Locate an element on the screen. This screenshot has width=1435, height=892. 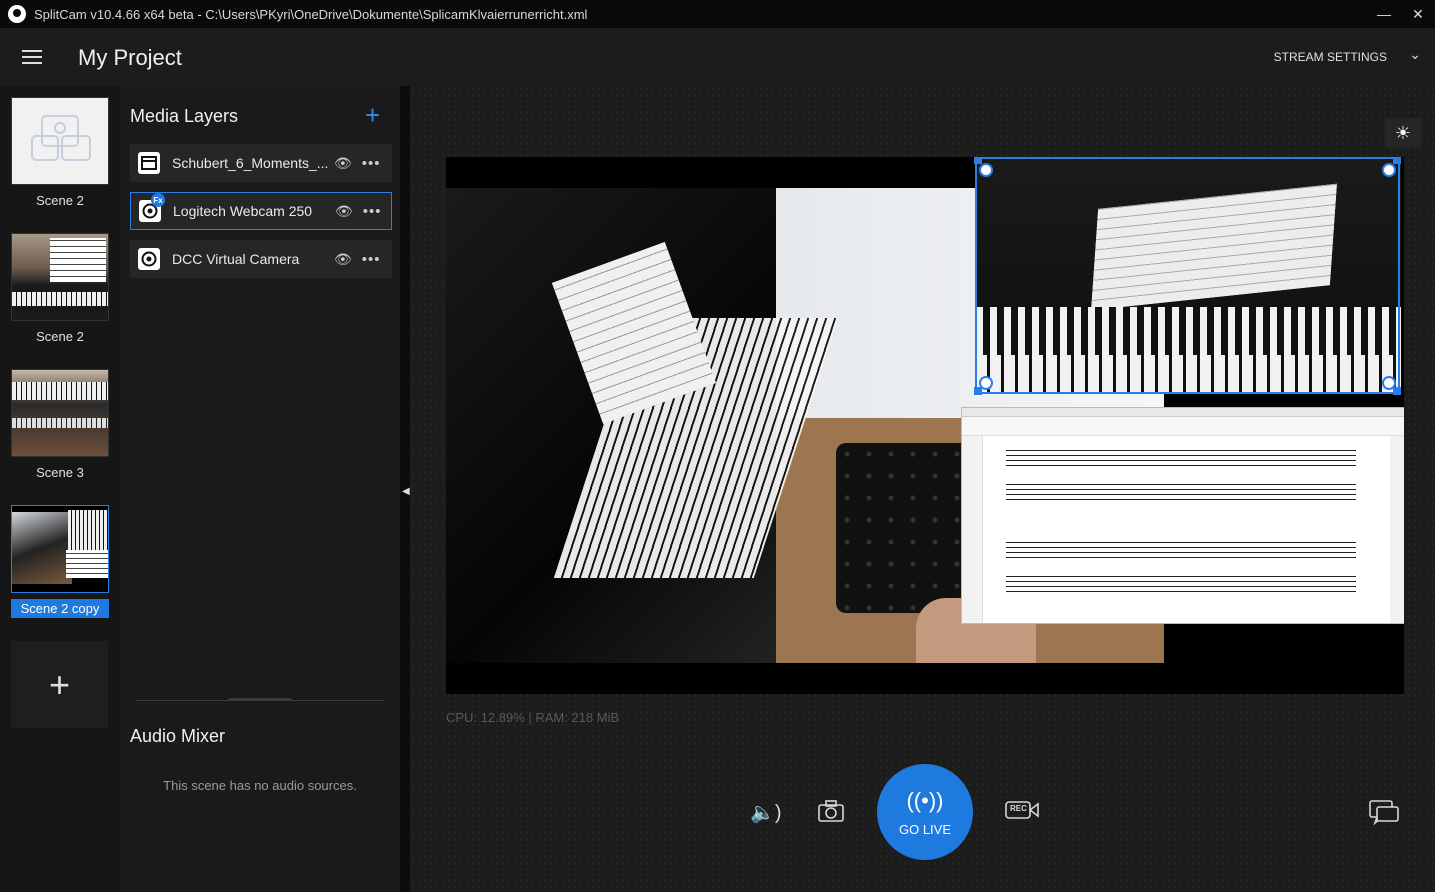
record-button: REC is located at coordinates (1022, 813).